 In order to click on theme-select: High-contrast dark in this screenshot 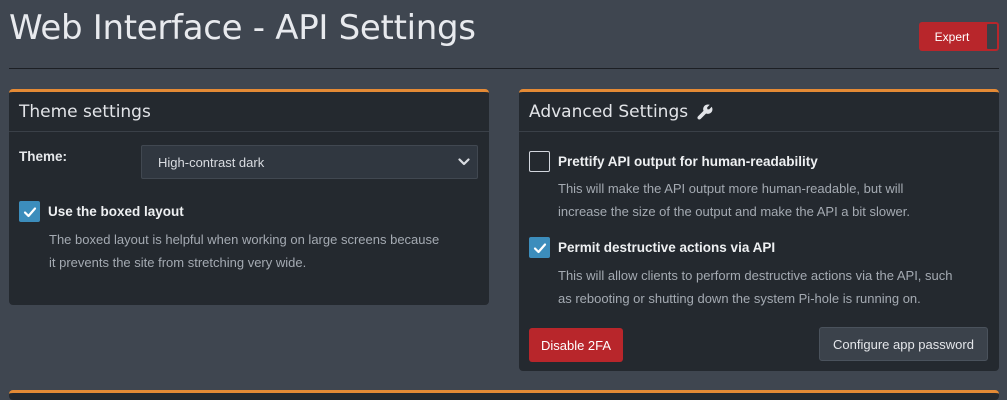, I will do `click(309, 162)`.